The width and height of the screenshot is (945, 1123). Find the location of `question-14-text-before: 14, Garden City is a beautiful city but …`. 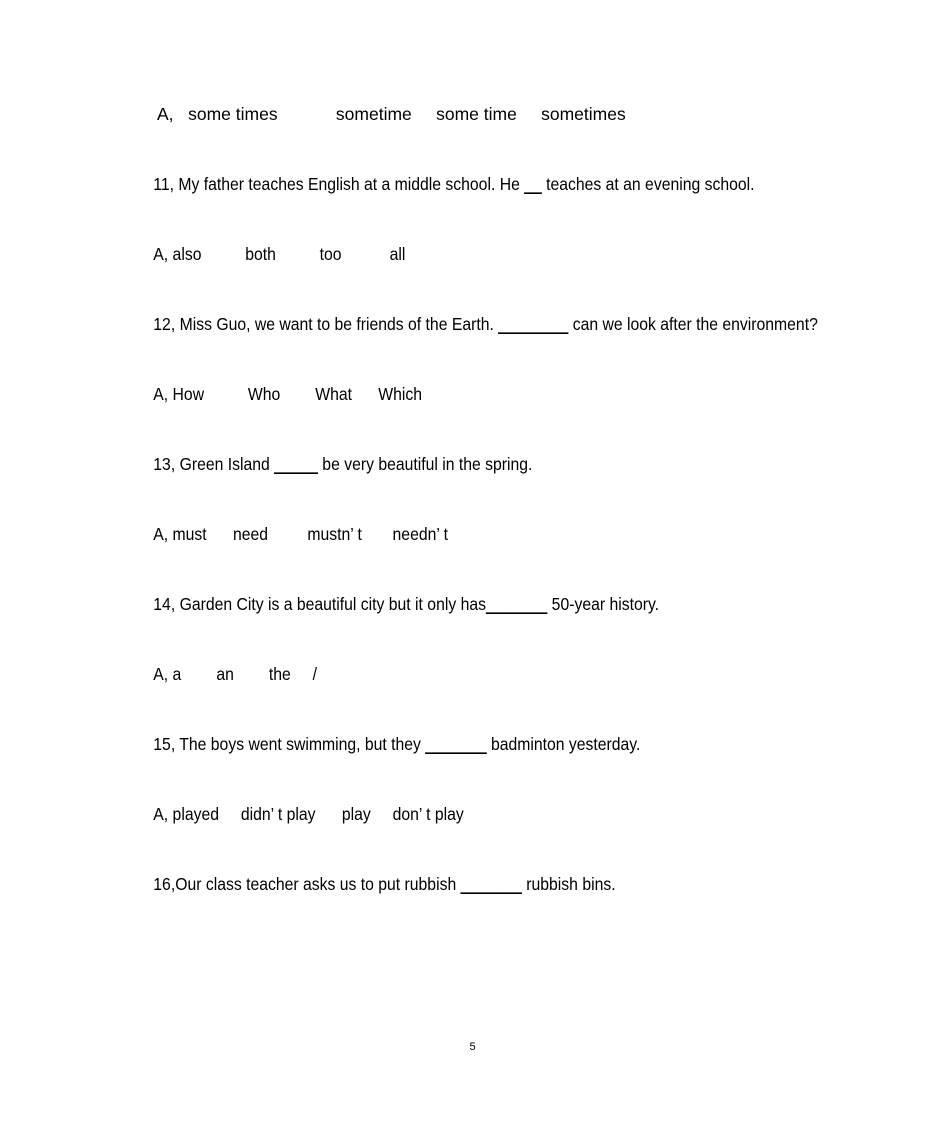

question-14-text-before: 14, Garden City is a beautiful city but … is located at coordinates (319, 604).